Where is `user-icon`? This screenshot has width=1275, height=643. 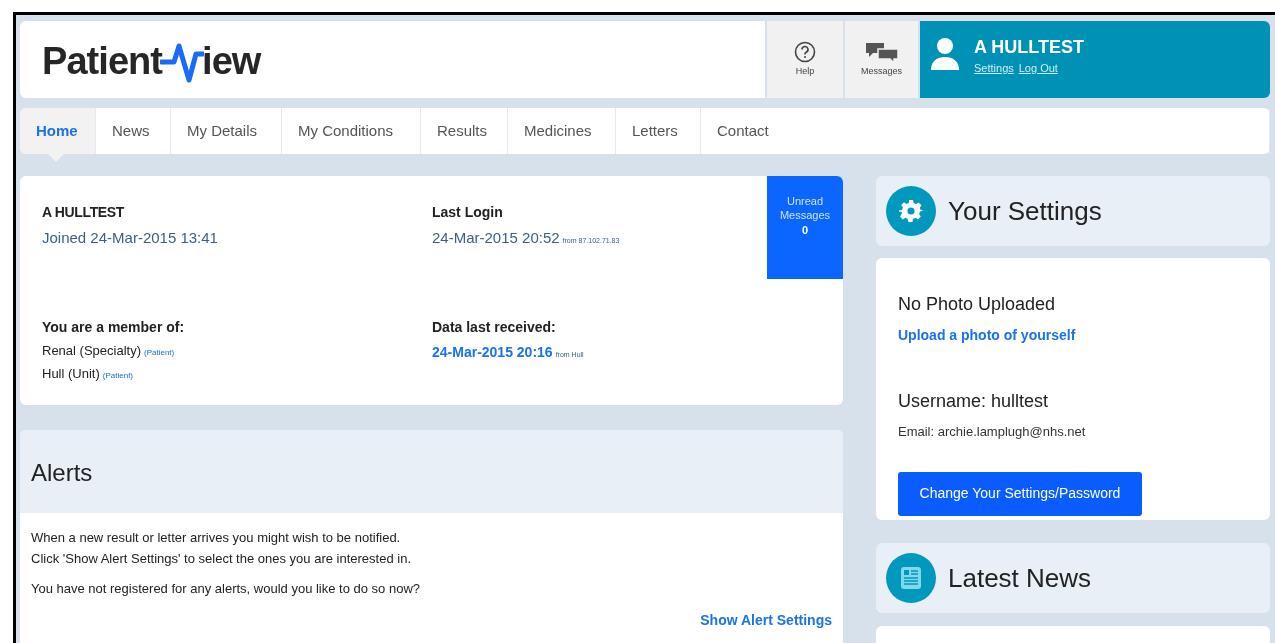 user-icon is located at coordinates (945, 54).